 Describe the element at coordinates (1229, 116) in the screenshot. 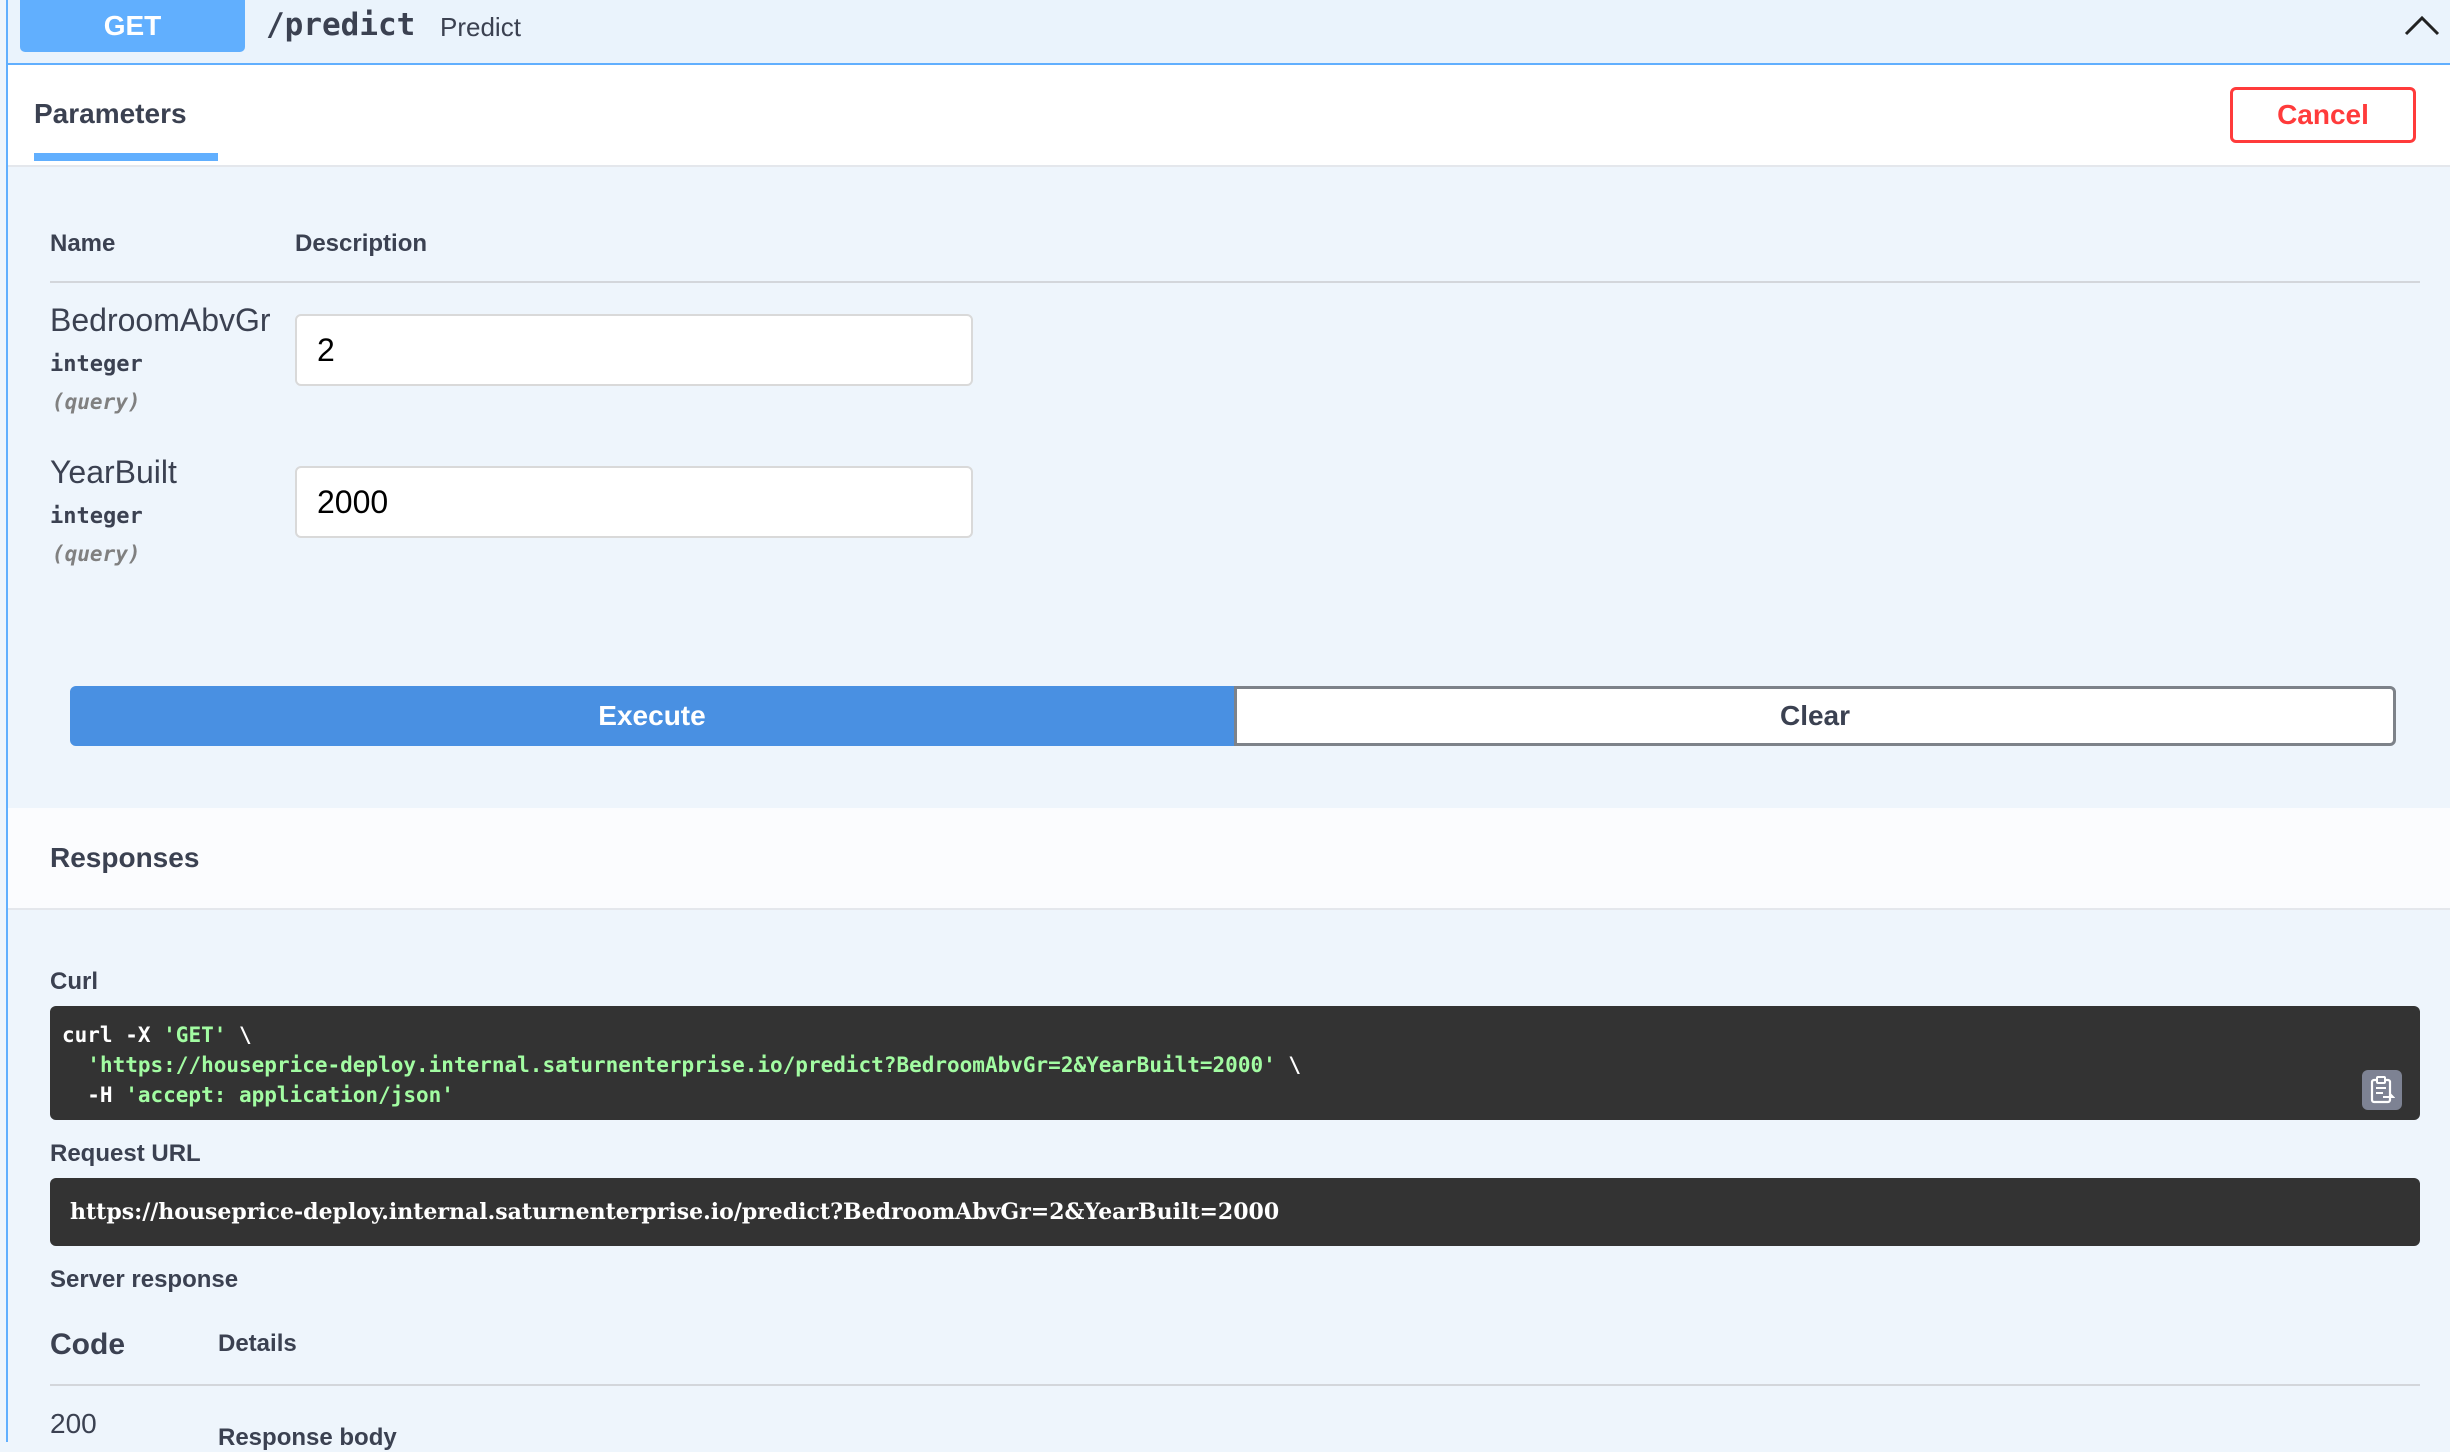

I see `parameters-header: Parameters Cancel` at that location.